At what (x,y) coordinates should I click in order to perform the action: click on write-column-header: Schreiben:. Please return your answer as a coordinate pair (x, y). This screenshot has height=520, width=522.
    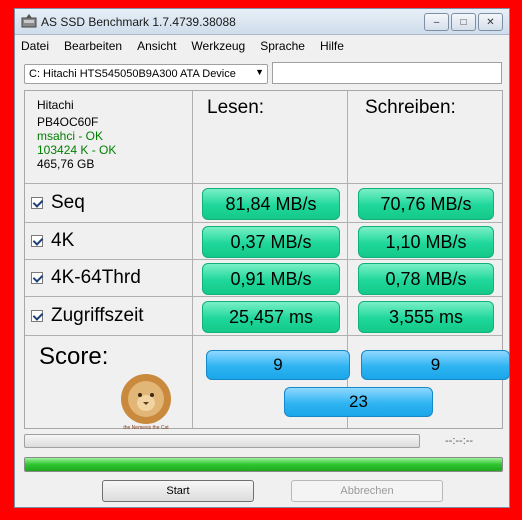
    Looking at the image, I should click on (410, 107).